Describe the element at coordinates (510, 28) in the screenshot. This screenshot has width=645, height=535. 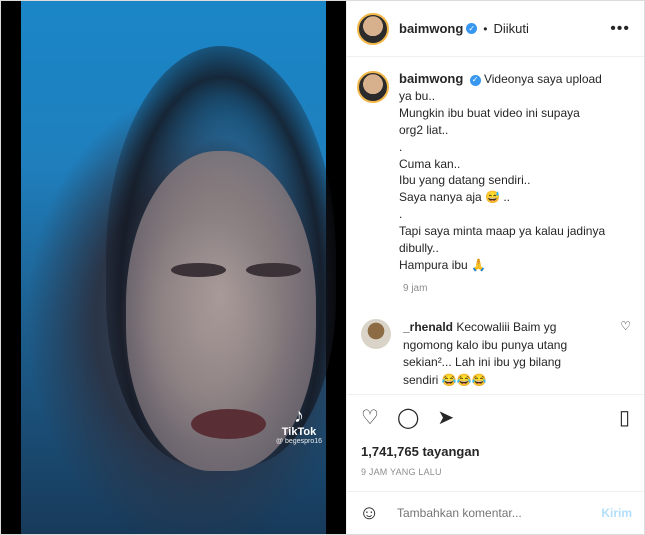
I see `follow-status-button: Diikuti` at that location.